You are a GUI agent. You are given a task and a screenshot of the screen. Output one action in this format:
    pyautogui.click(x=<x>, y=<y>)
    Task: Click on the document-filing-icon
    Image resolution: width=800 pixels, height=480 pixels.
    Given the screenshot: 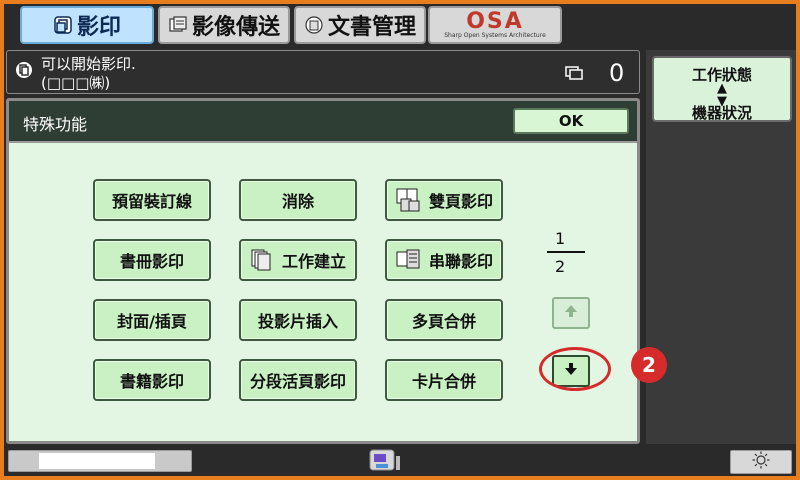 What is the action you would take?
    pyautogui.click(x=314, y=25)
    